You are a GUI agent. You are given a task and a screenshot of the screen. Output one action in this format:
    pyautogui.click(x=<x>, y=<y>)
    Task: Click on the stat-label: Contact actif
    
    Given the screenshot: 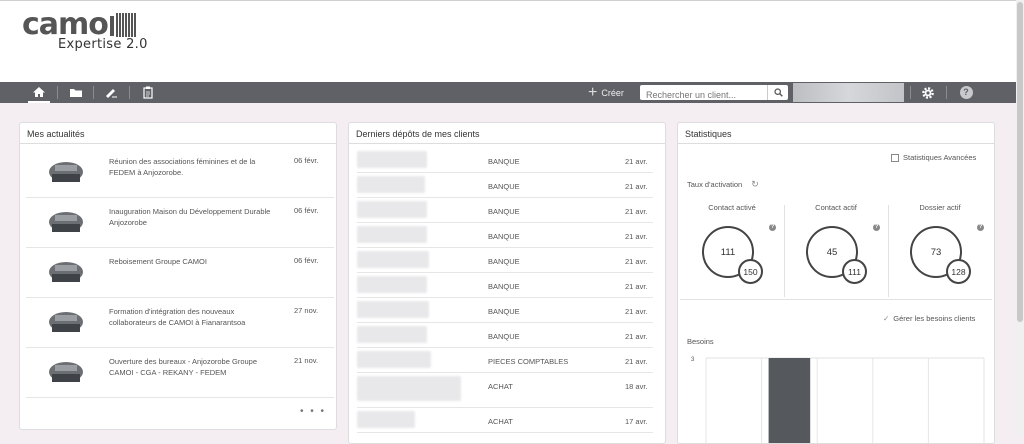 What is the action you would take?
    pyautogui.click(x=836, y=207)
    